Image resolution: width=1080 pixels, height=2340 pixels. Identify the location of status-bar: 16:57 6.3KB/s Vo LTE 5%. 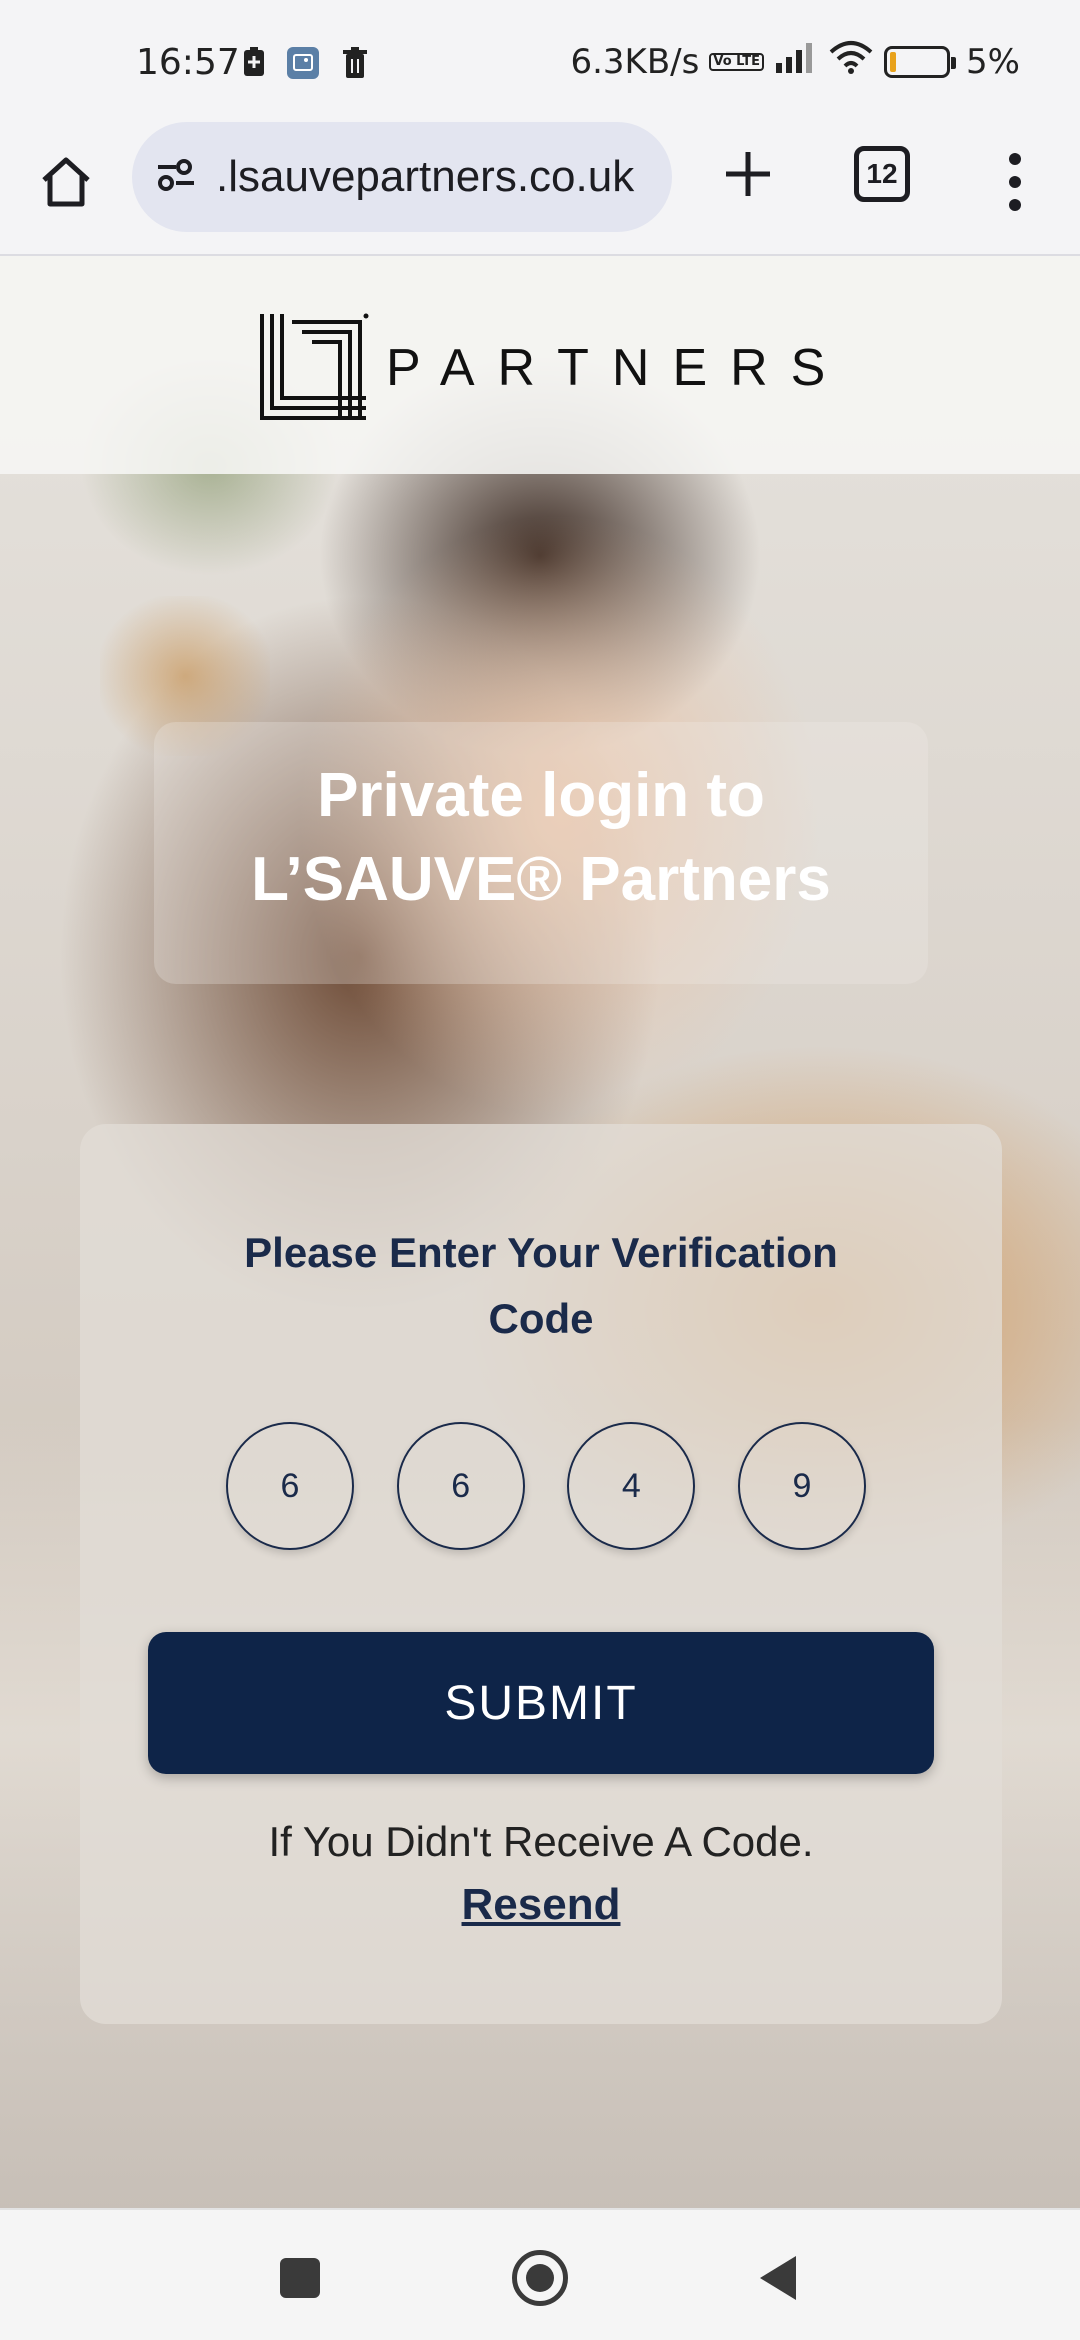
(540, 60).